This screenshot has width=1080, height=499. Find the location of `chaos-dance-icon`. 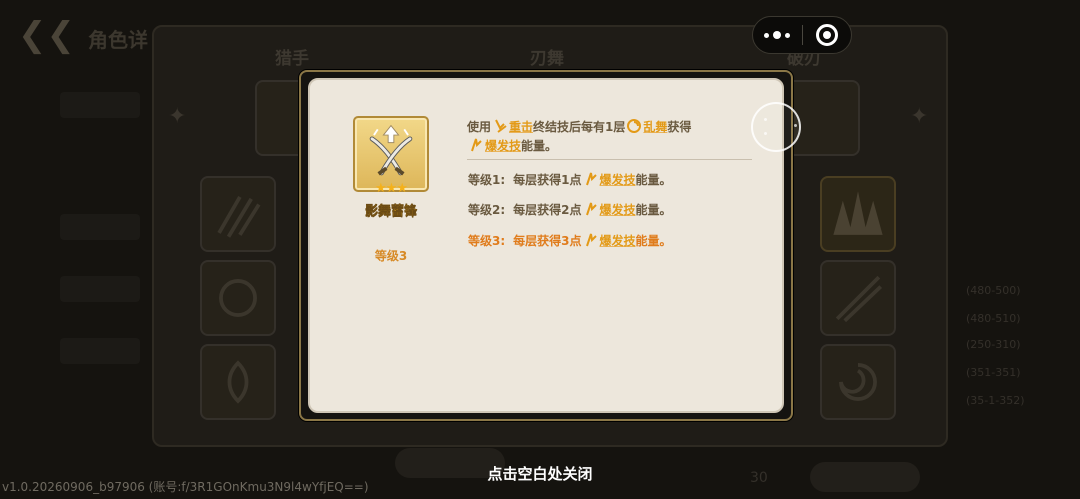

chaos-dance-icon is located at coordinates (634, 126).